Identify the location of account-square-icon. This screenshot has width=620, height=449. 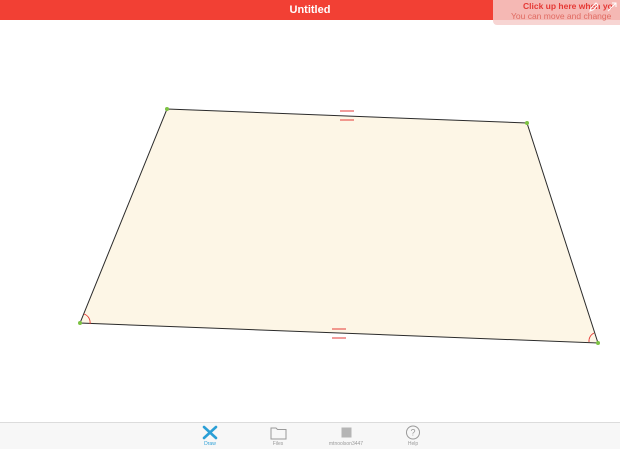
(346, 432).